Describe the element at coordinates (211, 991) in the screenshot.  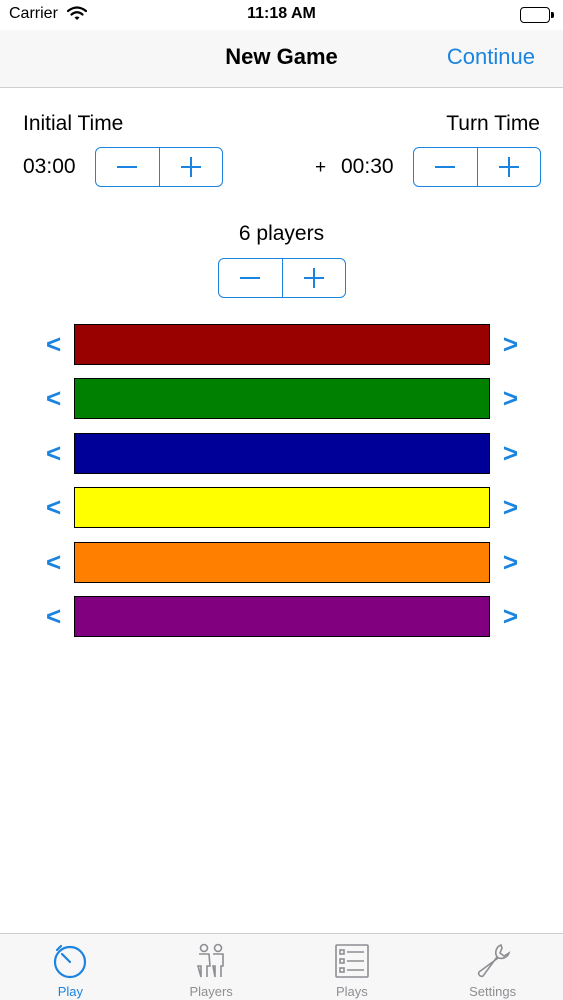
I see `tab-label: Players` at that location.